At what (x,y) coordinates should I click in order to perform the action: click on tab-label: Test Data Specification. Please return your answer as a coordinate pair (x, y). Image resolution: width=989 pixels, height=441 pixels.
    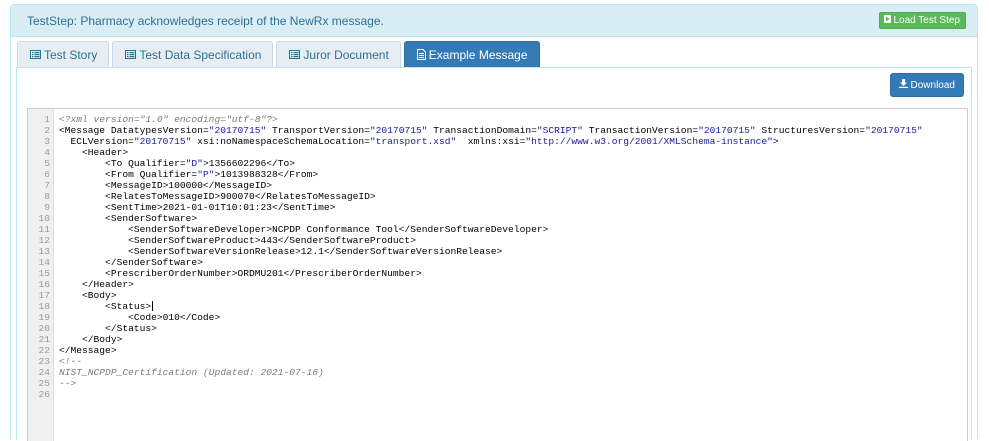
    Looking at the image, I should click on (200, 54).